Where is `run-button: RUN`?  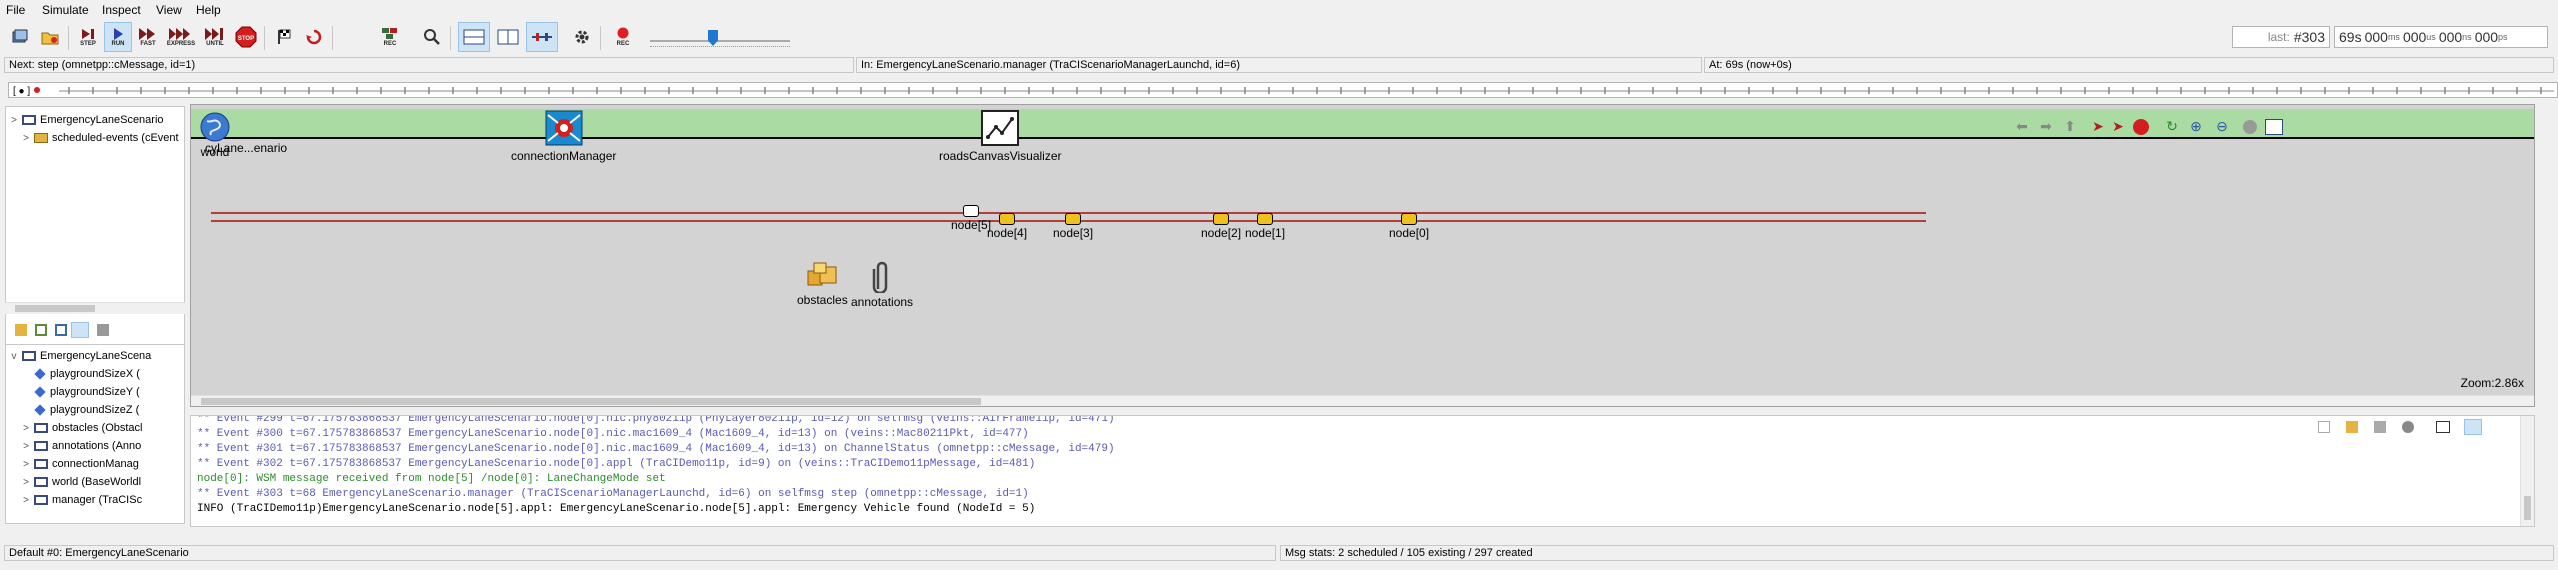
run-button: RUN is located at coordinates (118, 37).